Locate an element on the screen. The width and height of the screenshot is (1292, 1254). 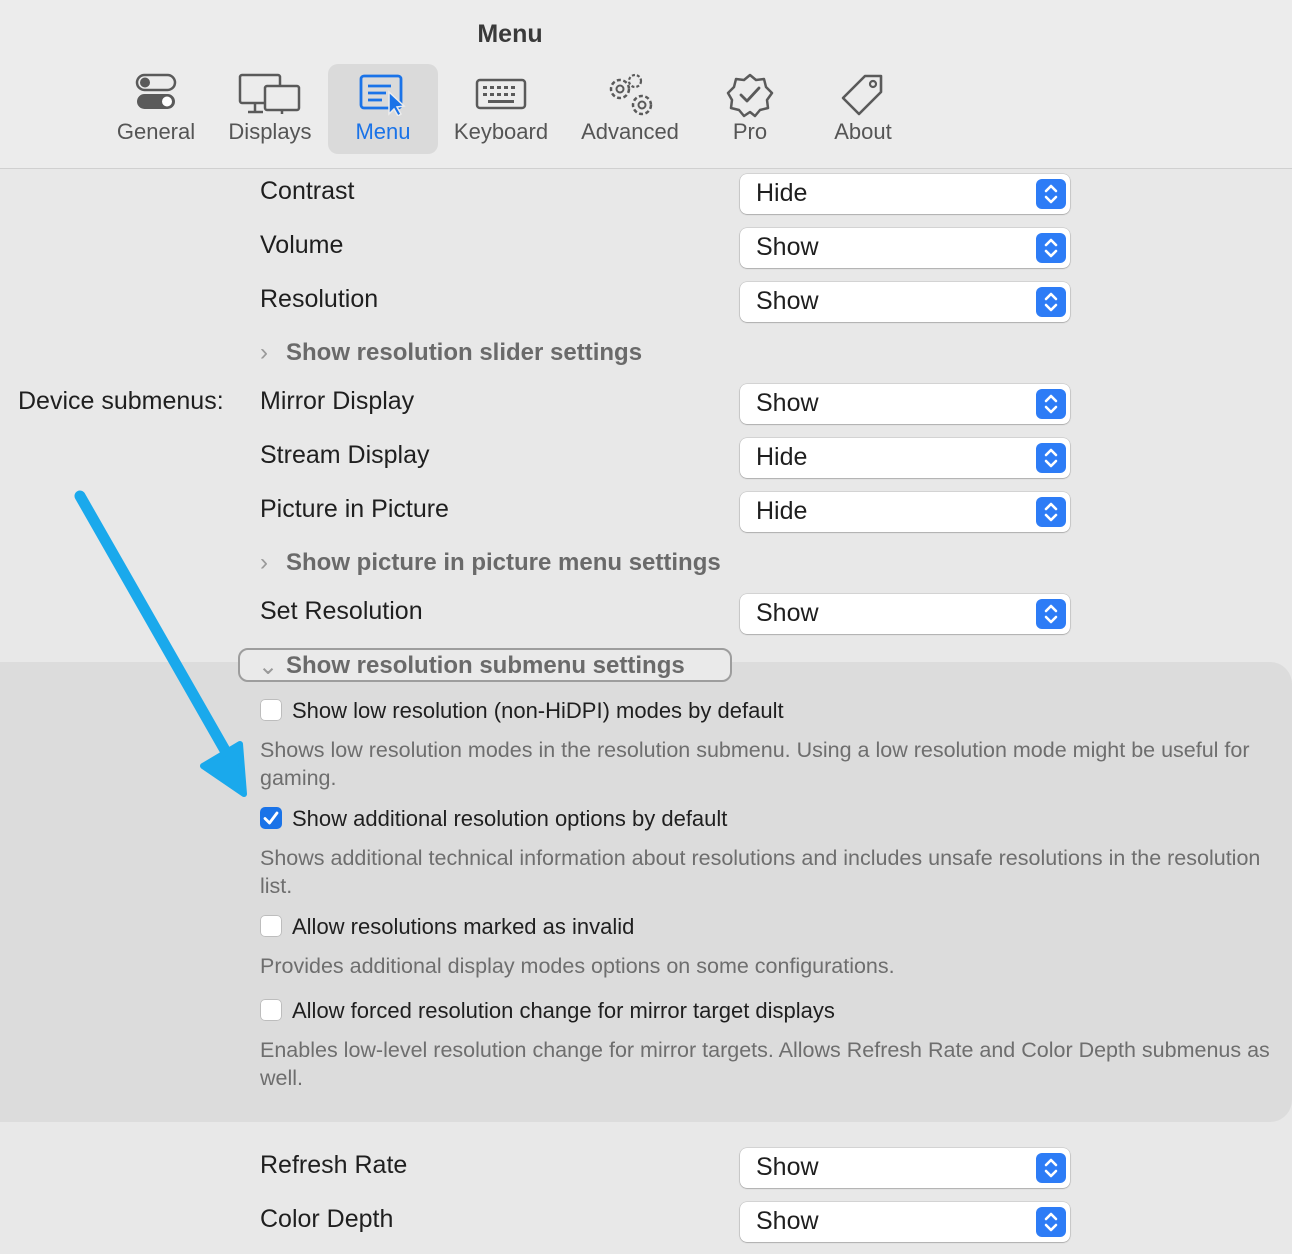
tab-advanced: Advanced is located at coordinates (630, 109).